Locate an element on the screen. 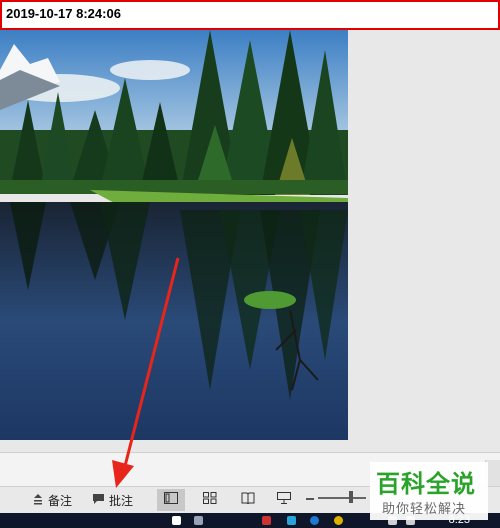 Image resolution: width=500 pixels, height=528 pixels. annotation-arrow is located at coordinates (146, 372).